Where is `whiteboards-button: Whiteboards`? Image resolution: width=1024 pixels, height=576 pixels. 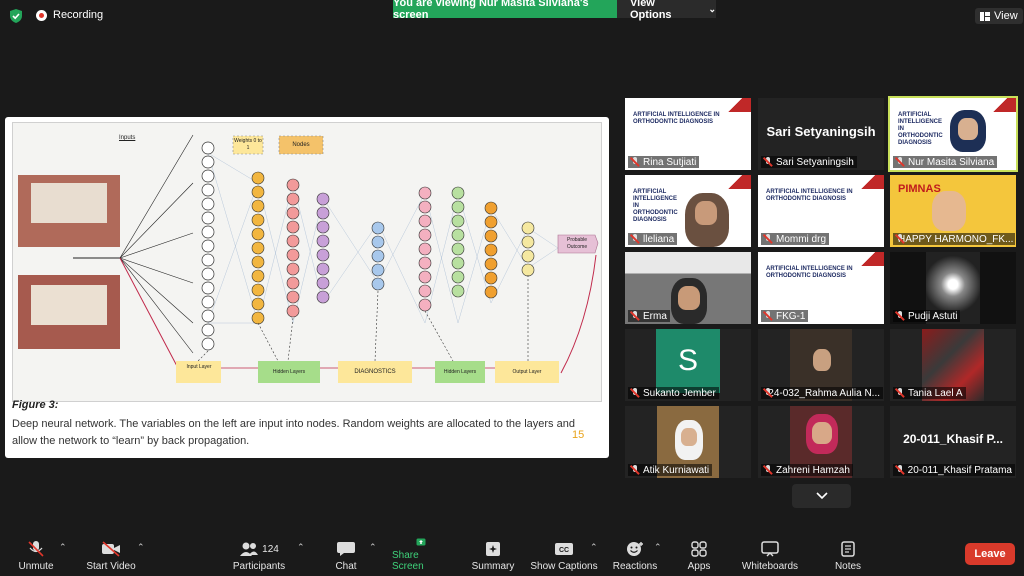
whiteboards-button: Whiteboards is located at coordinates (770, 555).